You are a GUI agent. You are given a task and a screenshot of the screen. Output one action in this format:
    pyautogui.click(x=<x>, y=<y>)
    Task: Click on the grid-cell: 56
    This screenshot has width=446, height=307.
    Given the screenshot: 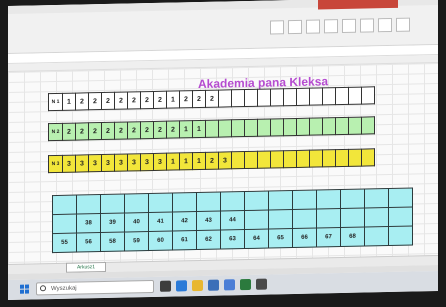 What is the action you would take?
    pyautogui.click(x=88, y=242)
    